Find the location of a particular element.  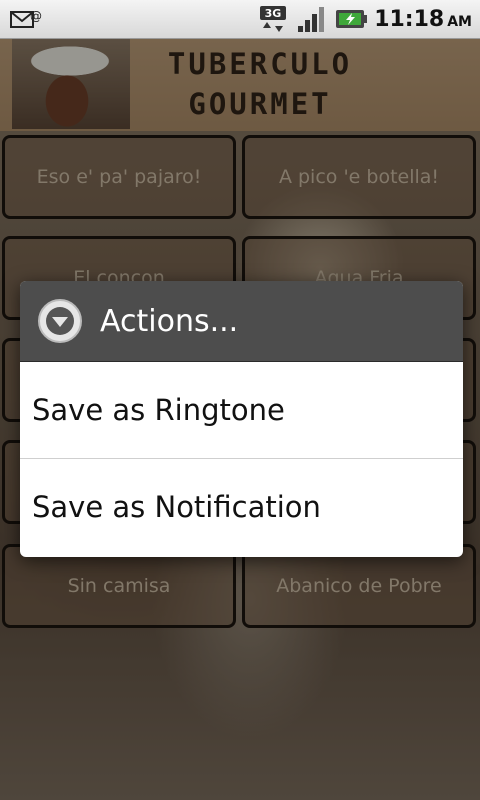

3g-data-icon: 3G is located at coordinates (273, 19).